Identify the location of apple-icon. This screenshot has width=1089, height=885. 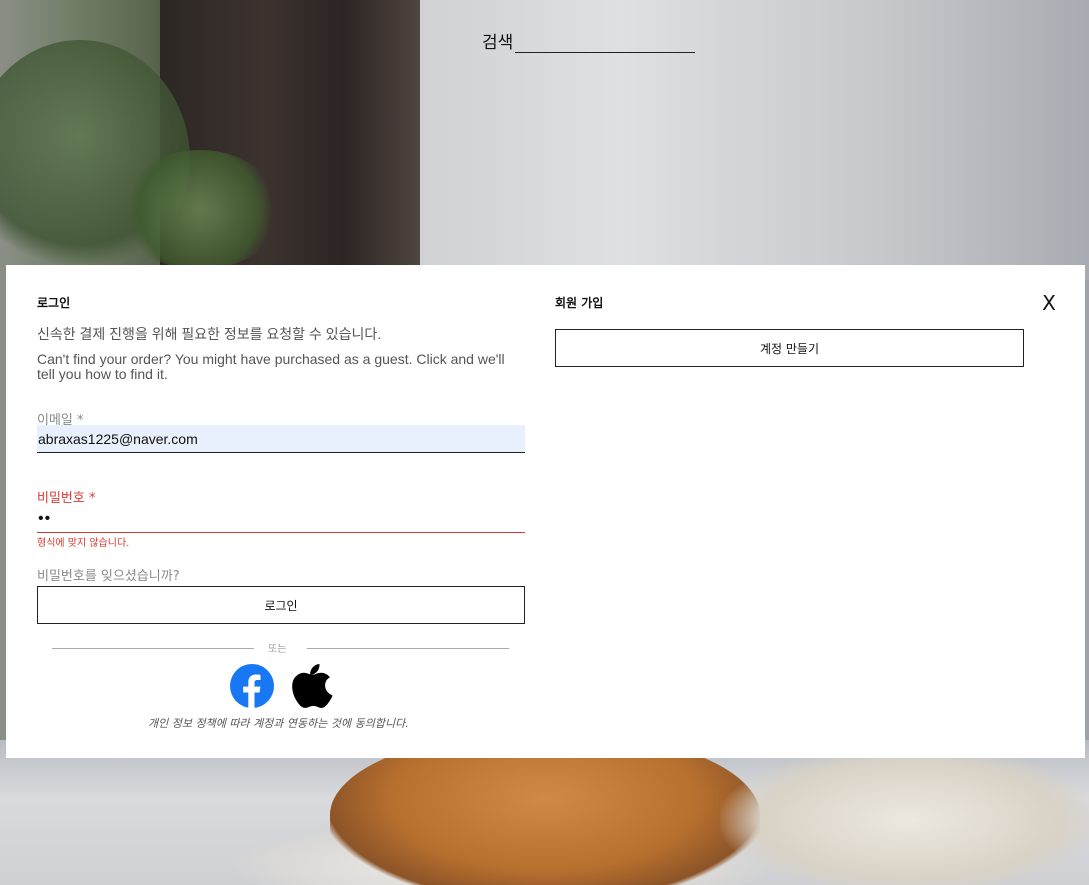
(312, 686).